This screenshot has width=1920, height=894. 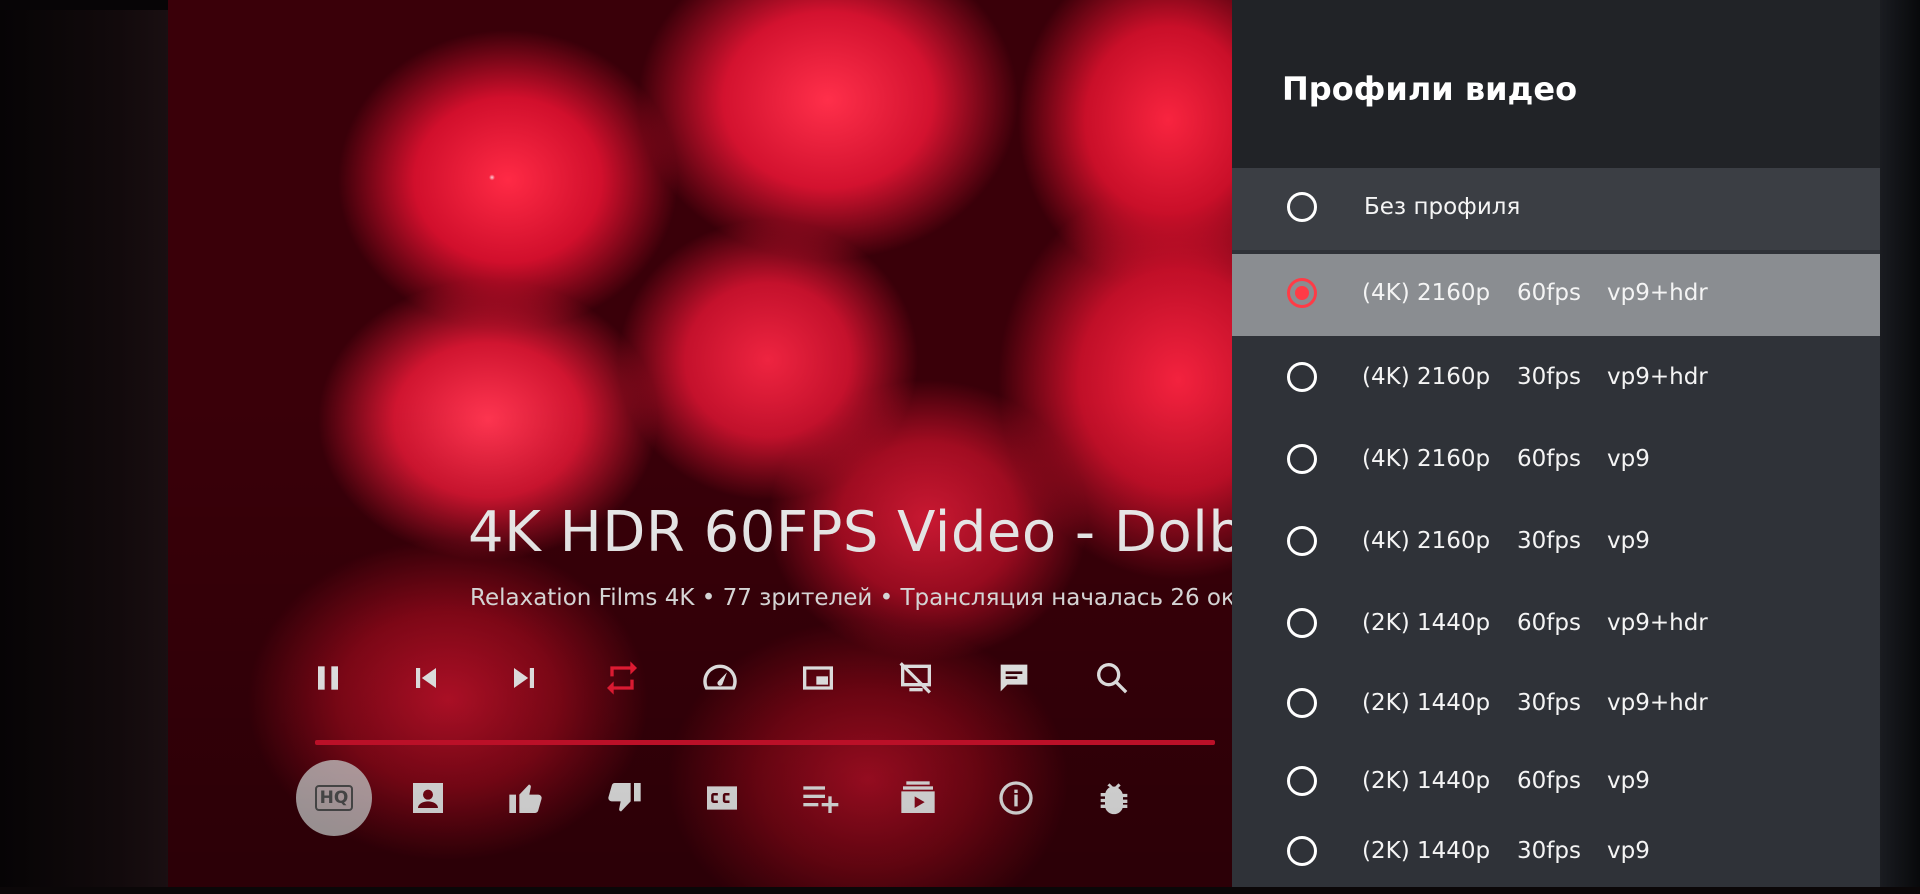 I want to click on channel-icon, so click(x=428, y=798).